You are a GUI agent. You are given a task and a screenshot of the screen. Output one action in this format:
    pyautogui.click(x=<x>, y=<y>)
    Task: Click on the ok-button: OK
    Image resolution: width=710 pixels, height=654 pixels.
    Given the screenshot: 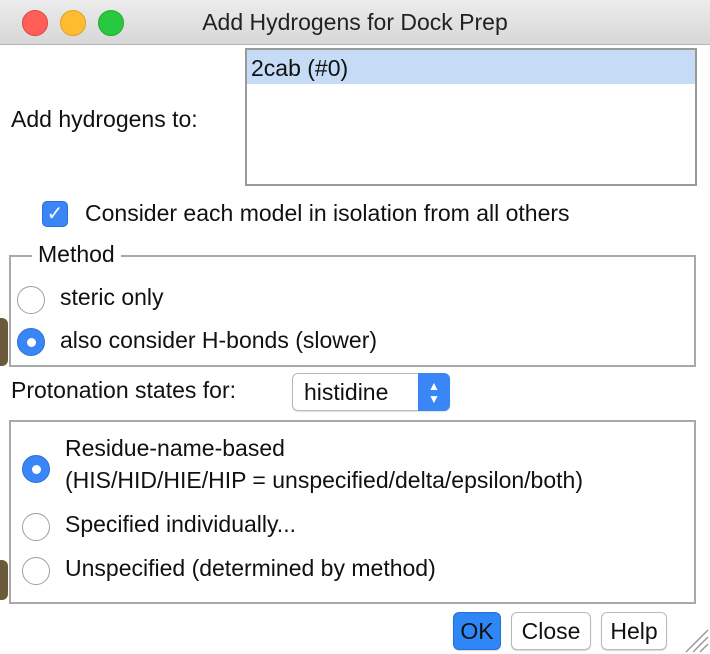 What is the action you would take?
    pyautogui.click(x=477, y=631)
    